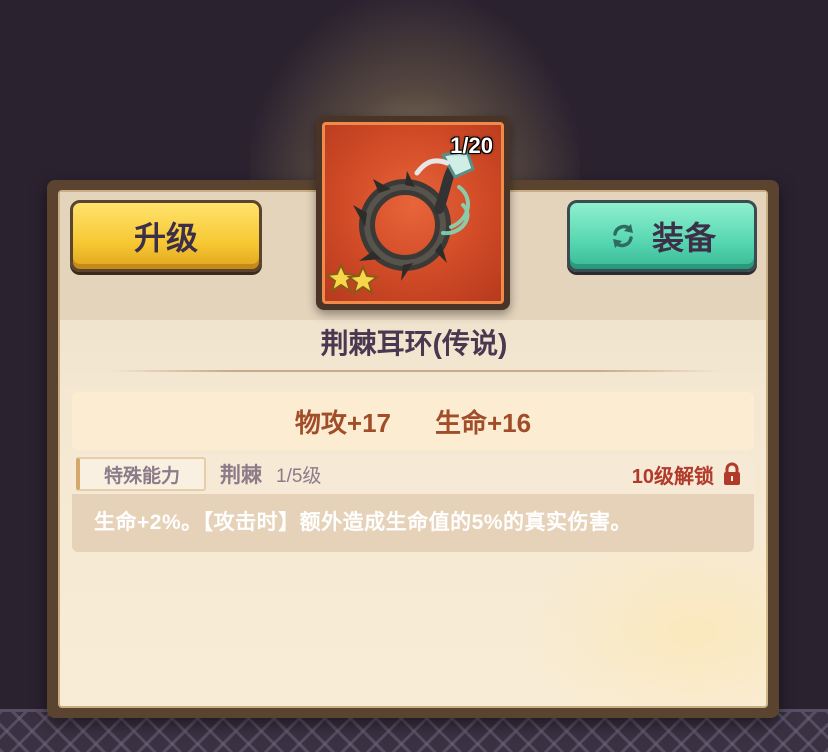 The width and height of the screenshot is (828, 752). I want to click on upgrade-button: 升级, so click(166, 236).